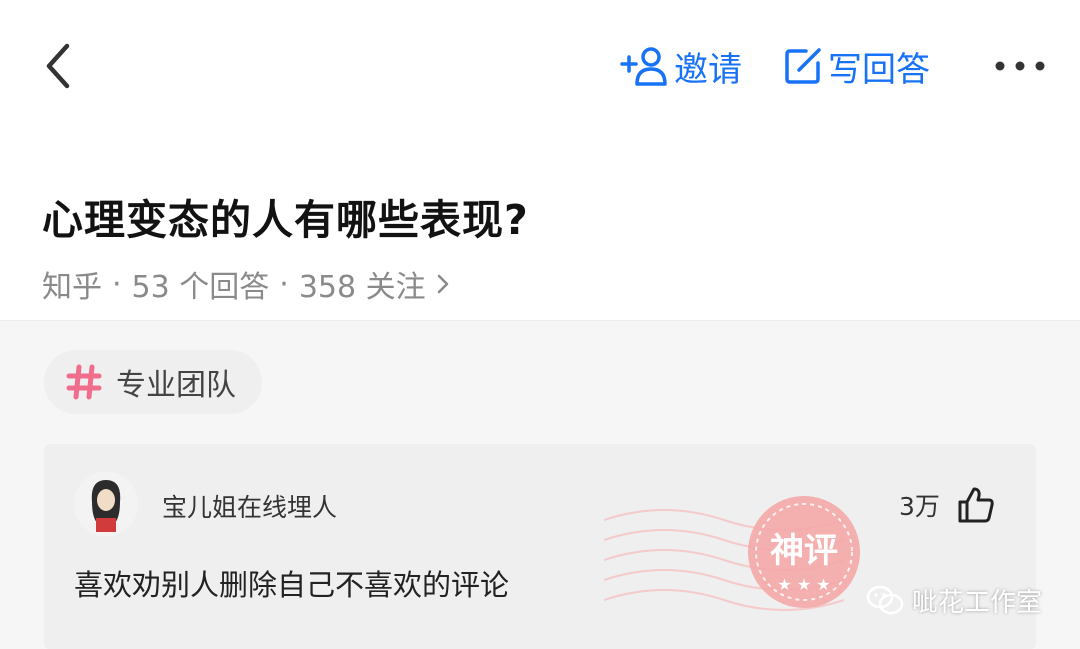 This screenshot has width=1080, height=649. Describe the element at coordinates (72, 287) in the screenshot. I see `meta-source: 知乎` at that location.